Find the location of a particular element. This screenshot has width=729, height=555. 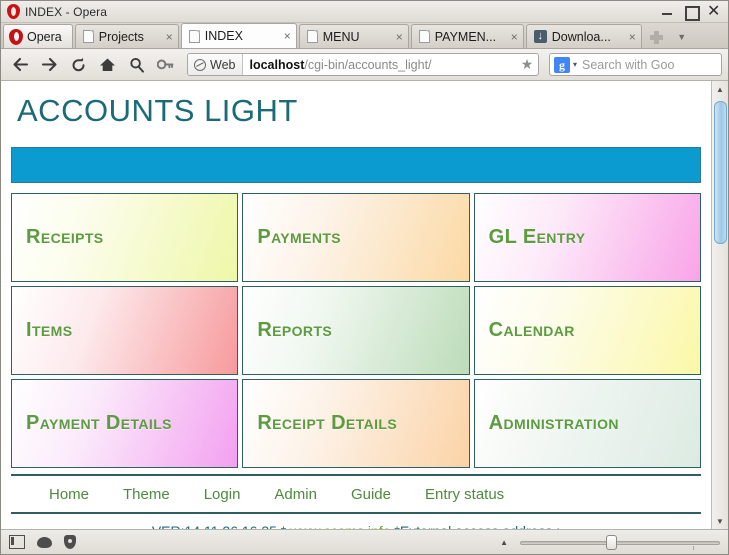

search-icon is located at coordinates (136, 65).